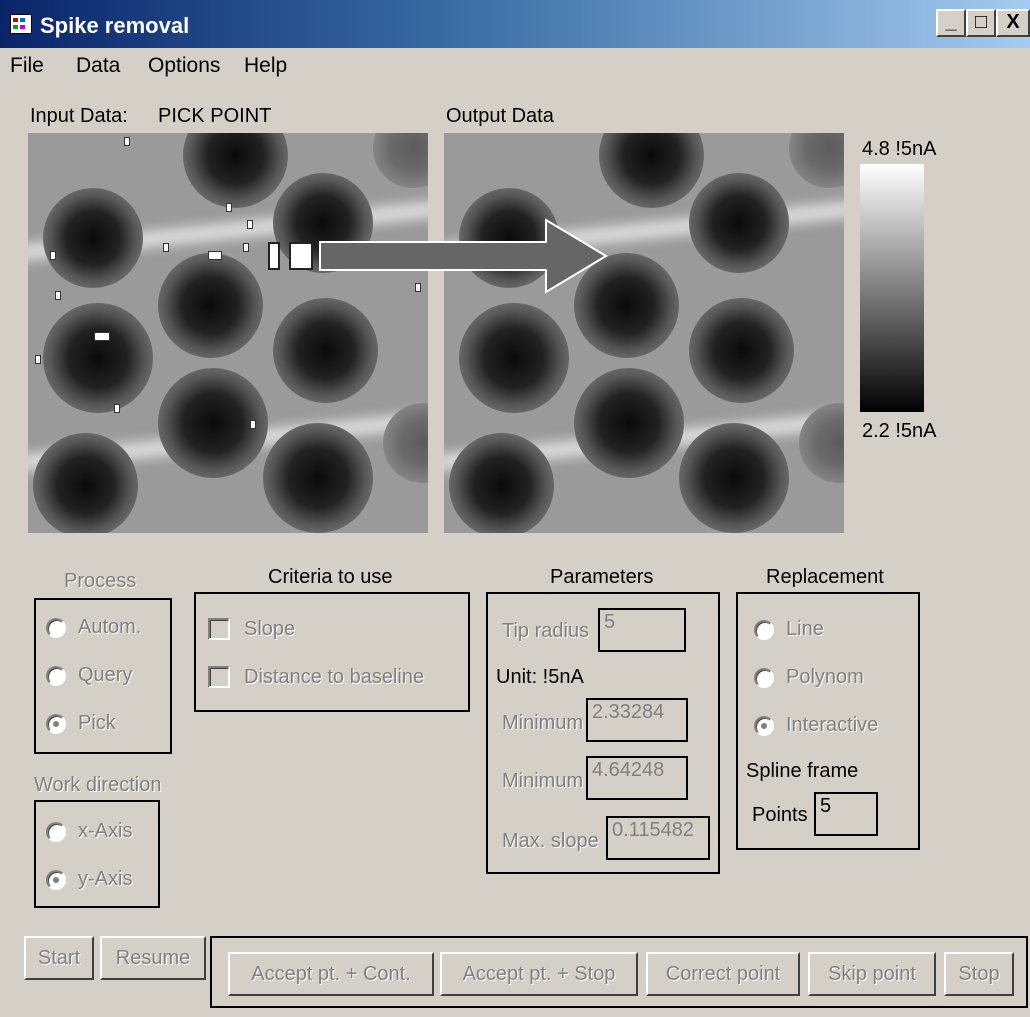  I want to click on polynom-label: Polynom, so click(825, 677).